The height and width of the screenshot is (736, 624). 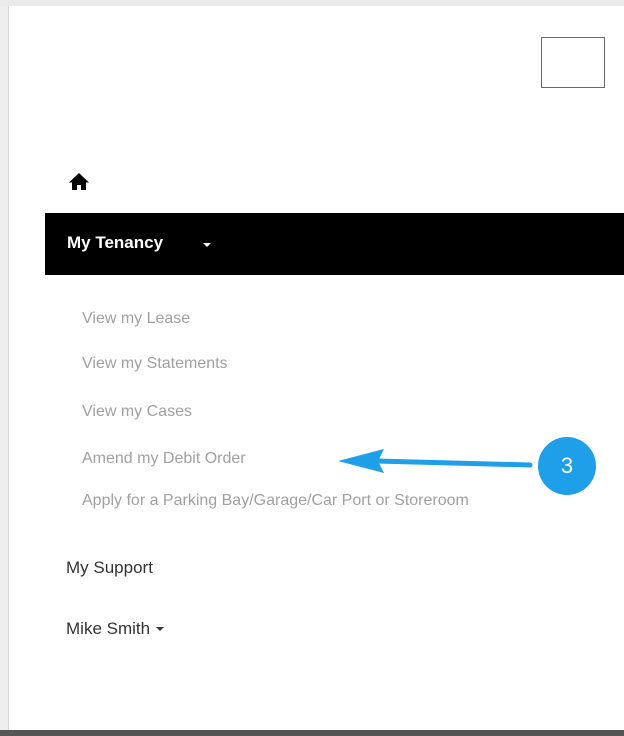 I want to click on submenu-view-statements: View my Statements, so click(x=155, y=364).